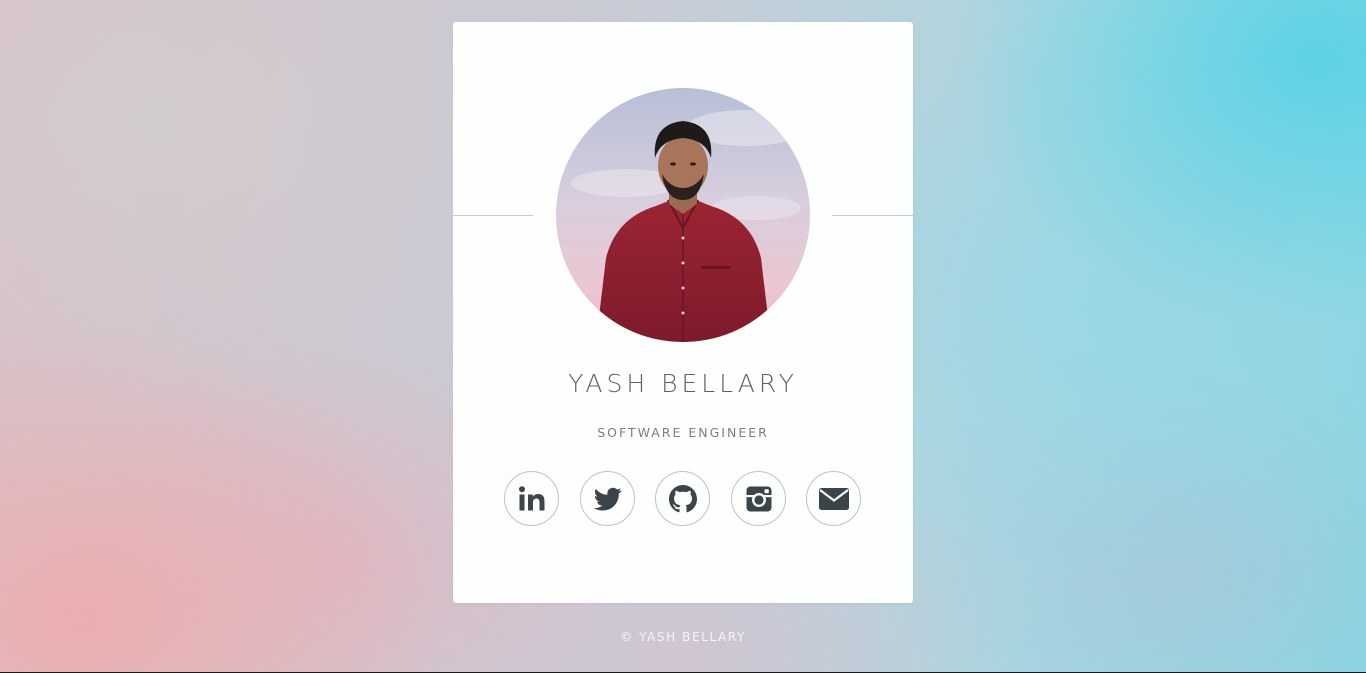 This screenshot has height=673, width=1366. I want to click on github-icon, so click(682, 498).